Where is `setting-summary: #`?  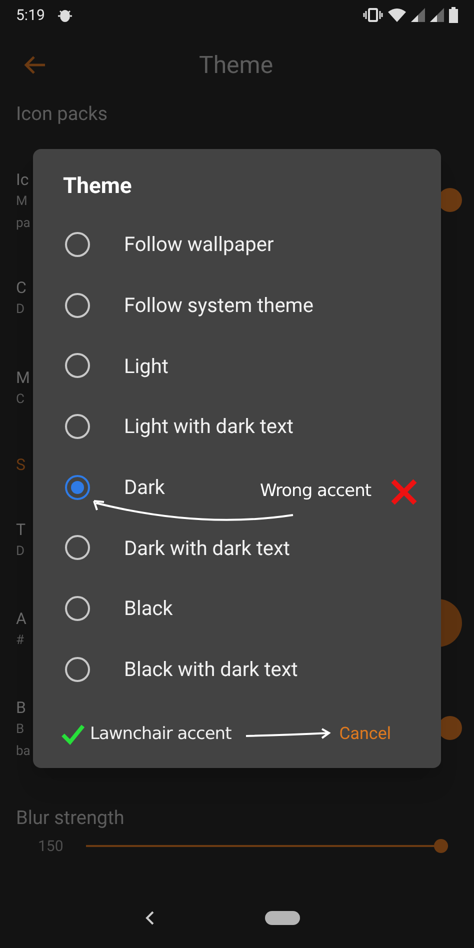 setting-summary: # is located at coordinates (20, 641).